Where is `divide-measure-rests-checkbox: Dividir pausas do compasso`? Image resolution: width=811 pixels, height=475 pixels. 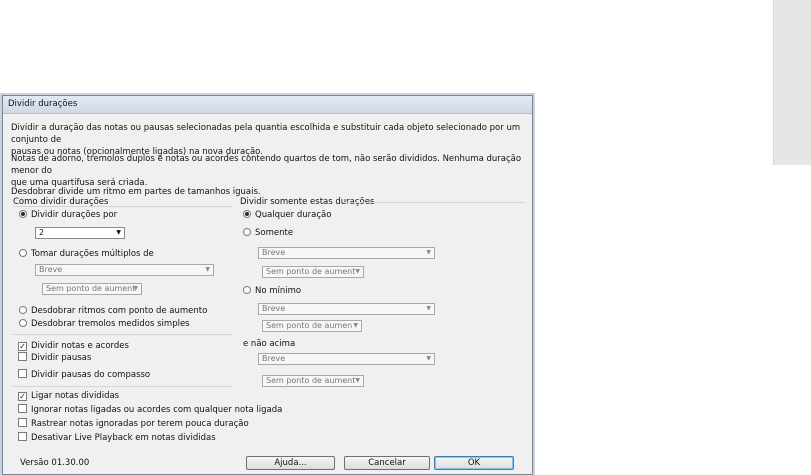
divide-measure-rests-checkbox: Dividir pausas do compasso is located at coordinates (84, 375).